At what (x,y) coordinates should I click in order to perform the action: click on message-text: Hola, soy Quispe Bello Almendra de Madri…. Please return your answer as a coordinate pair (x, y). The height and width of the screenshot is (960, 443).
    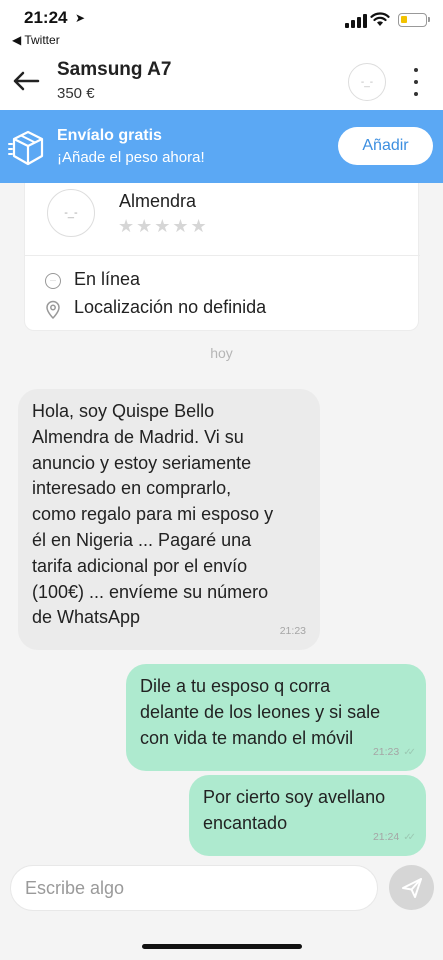
    Looking at the image, I should click on (153, 514).